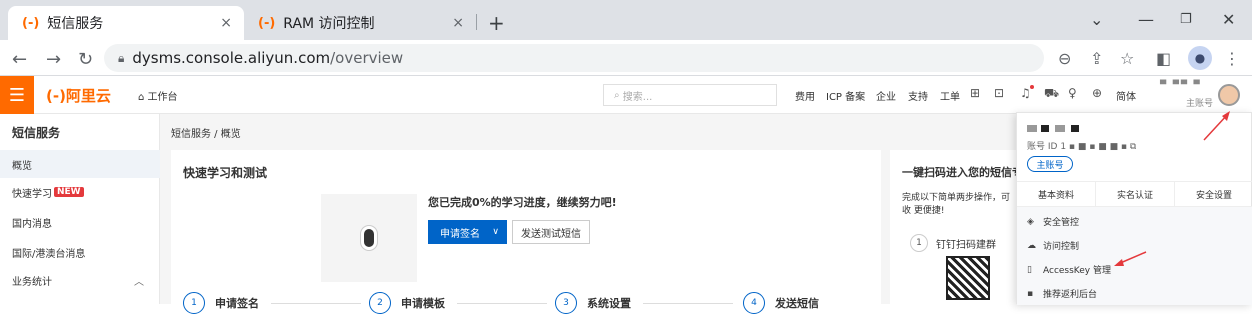 The height and width of the screenshot is (314, 1252). Describe the element at coordinates (502, 303) in the screenshot. I see `step-connector` at that location.